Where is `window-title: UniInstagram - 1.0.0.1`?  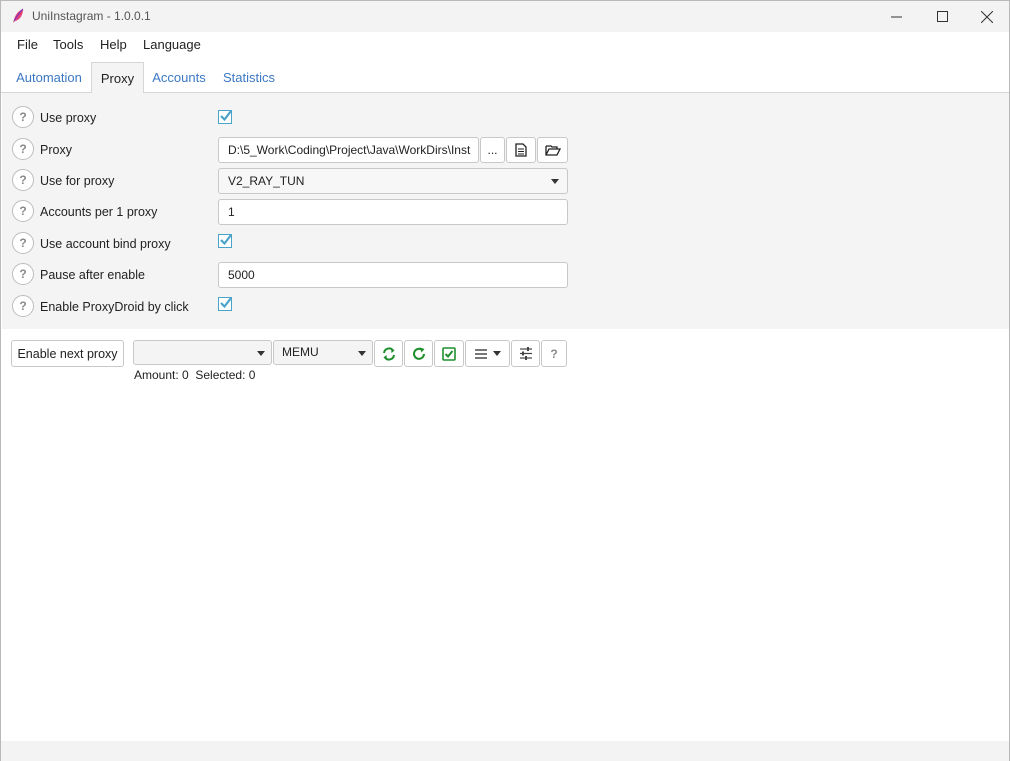
window-title: UniInstagram - 1.0.0.1 is located at coordinates (91, 16).